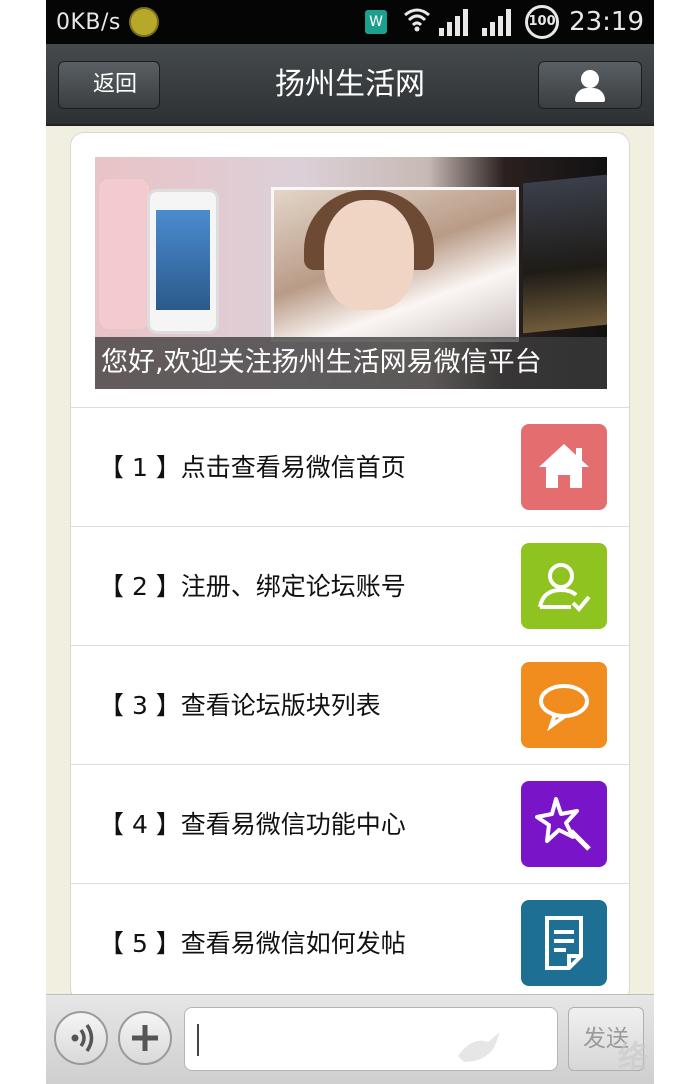 The width and height of the screenshot is (700, 1084). I want to click on menu-item-forum-list: 【 3 】查看论坛版块列表, so click(350, 704).